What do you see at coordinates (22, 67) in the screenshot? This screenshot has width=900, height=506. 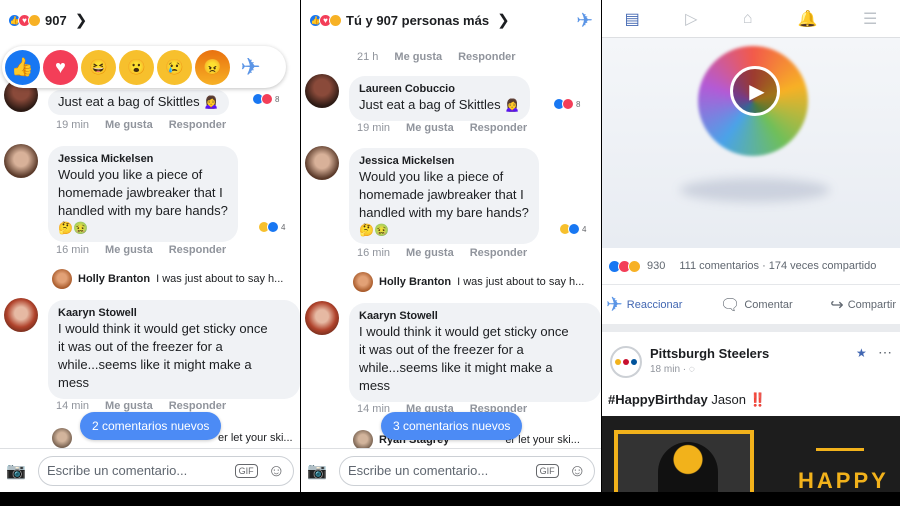 I see `like-reaction-button: 👍` at bounding box center [22, 67].